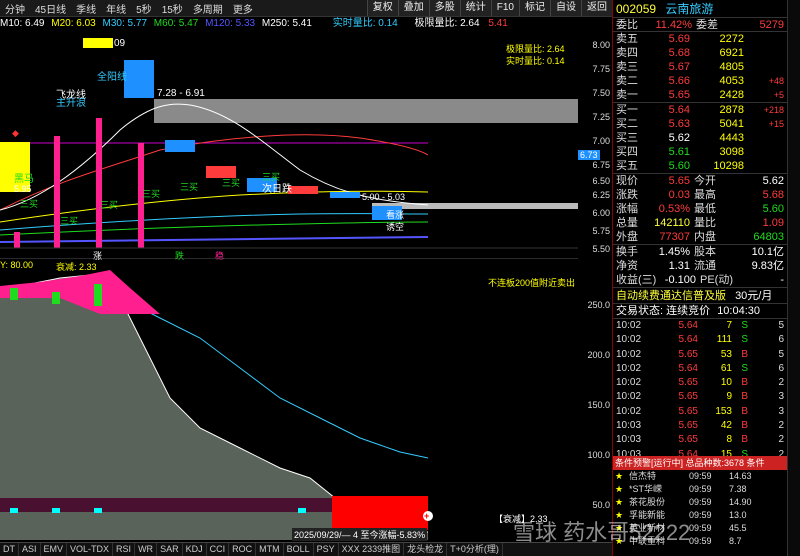 Image resolution: width=800 pixels, height=556 pixels. What do you see at coordinates (598, 455) in the screenshot?
I see `sub-scale-tick: 100.0` at bounding box center [598, 455].